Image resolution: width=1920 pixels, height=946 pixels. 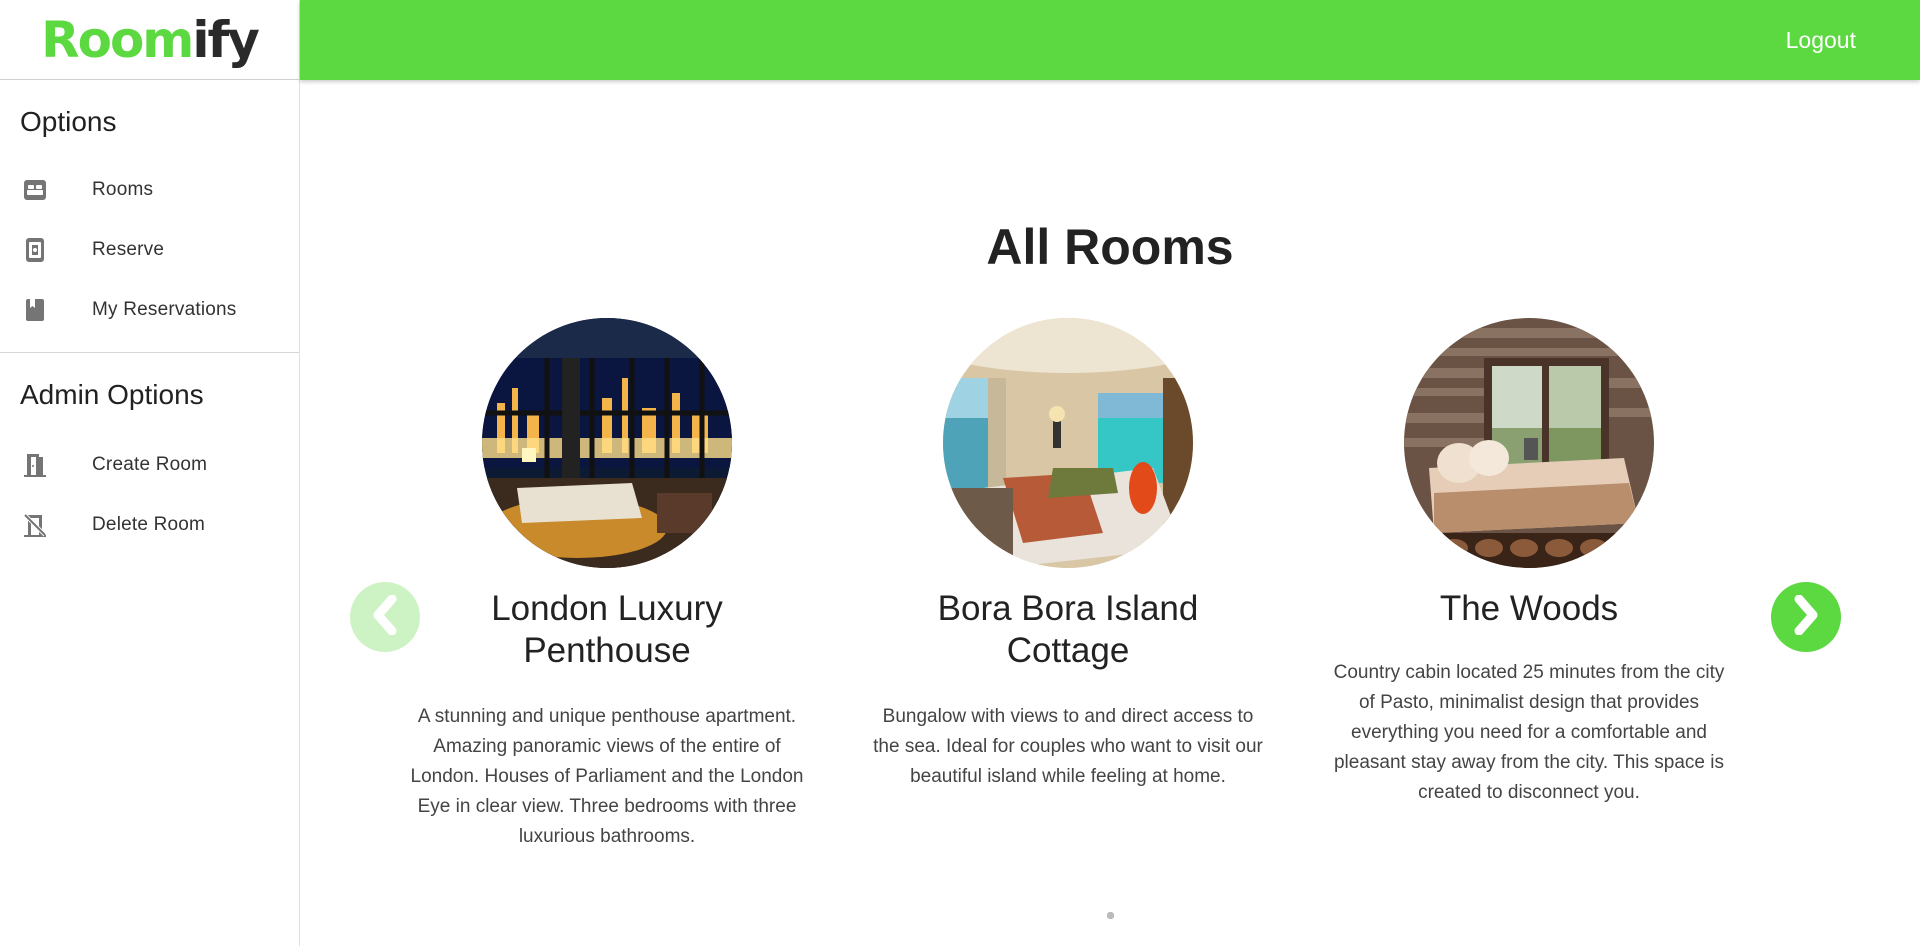 What do you see at coordinates (164, 309) in the screenshot?
I see `sidebar-item-label: My Reservations` at bounding box center [164, 309].